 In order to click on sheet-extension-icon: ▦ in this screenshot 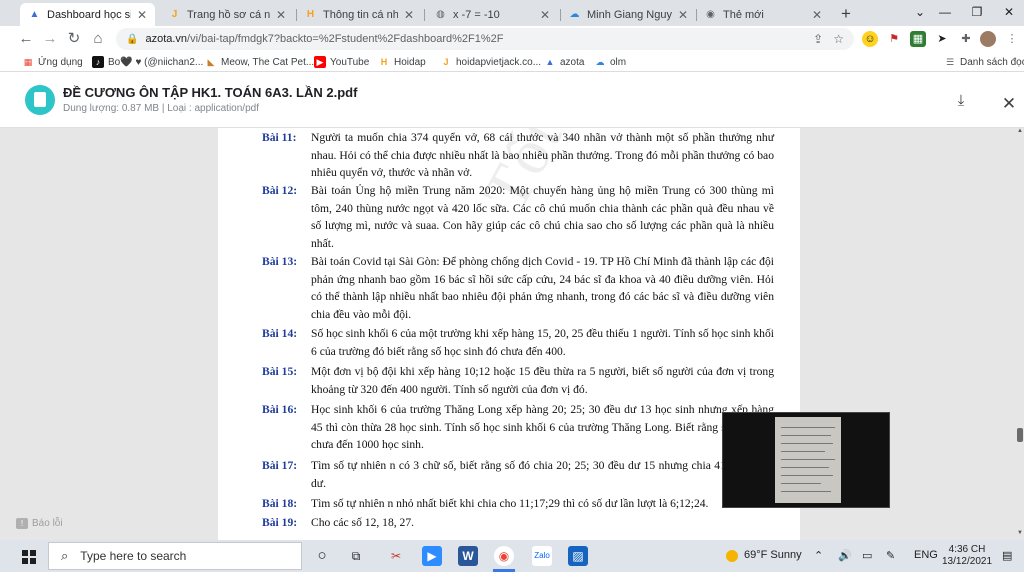, I will do `click(918, 39)`.